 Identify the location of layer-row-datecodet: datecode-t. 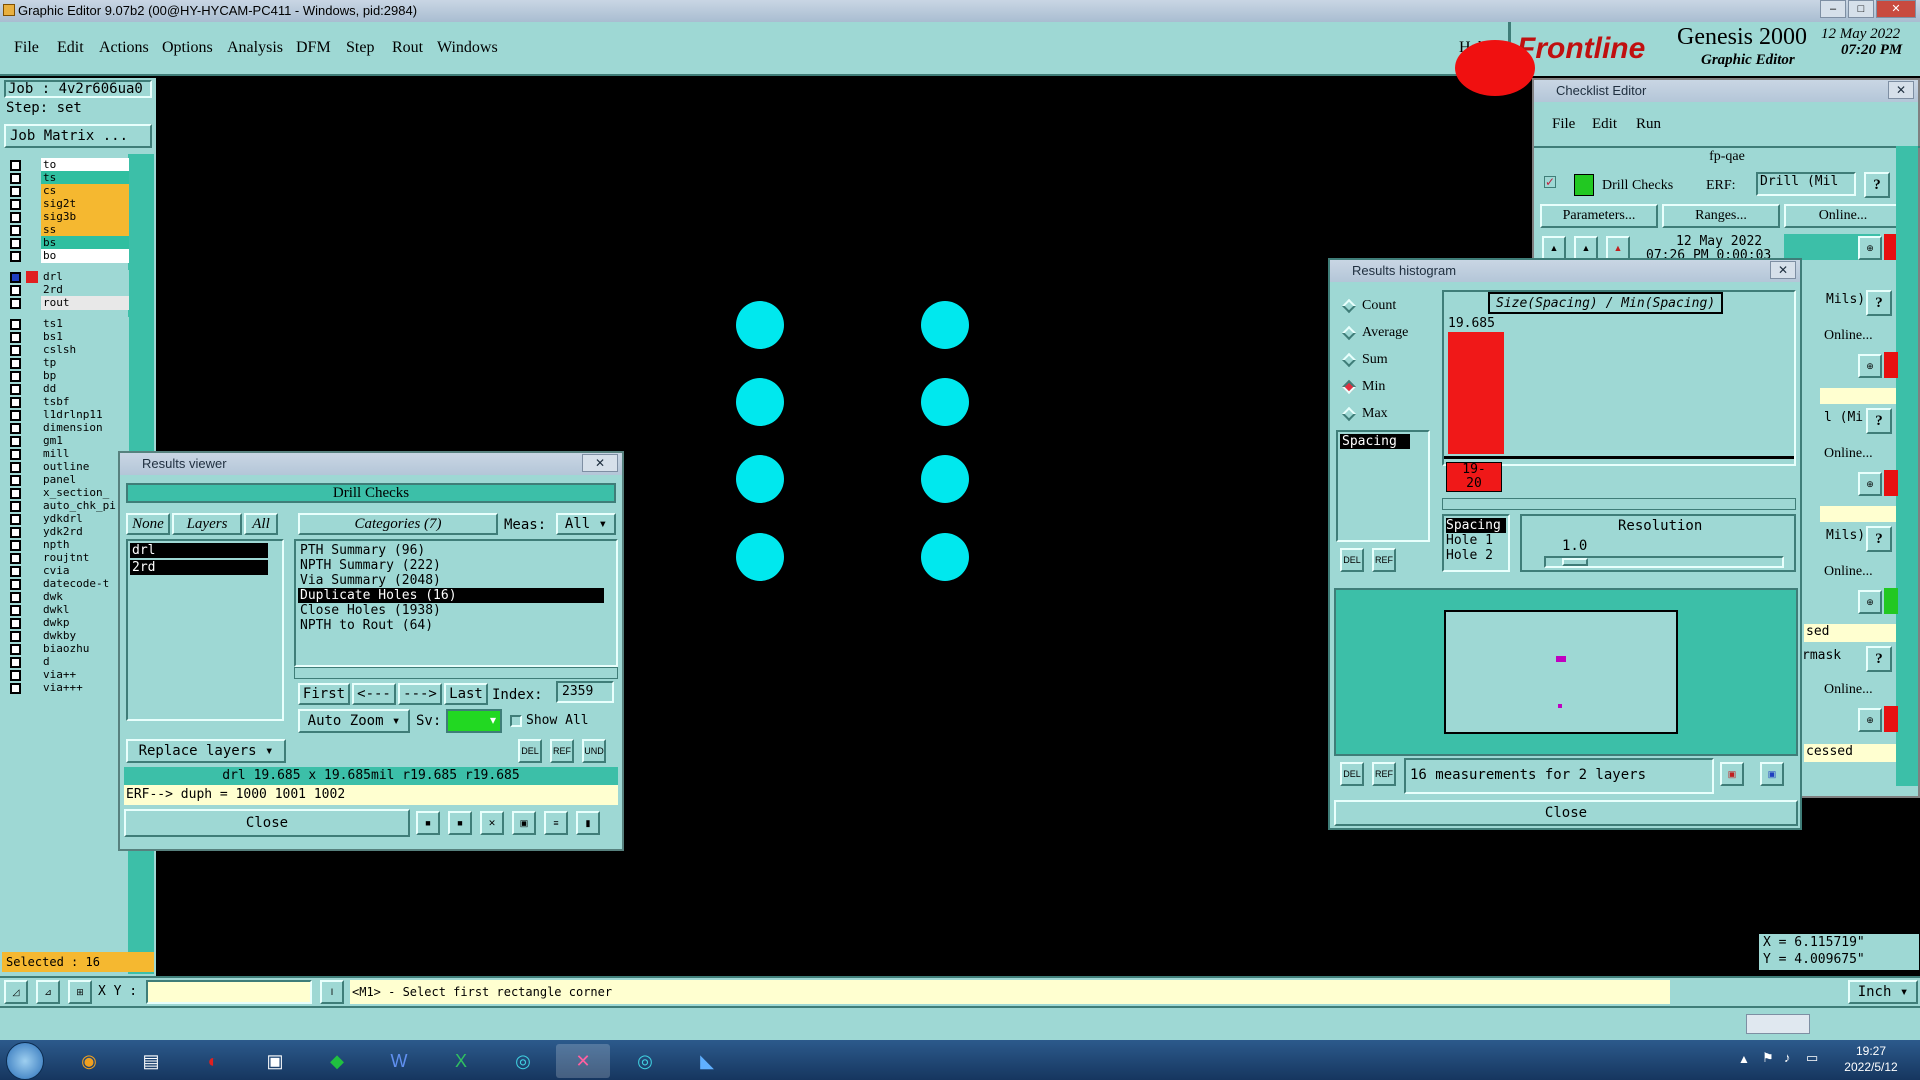
(67, 584).